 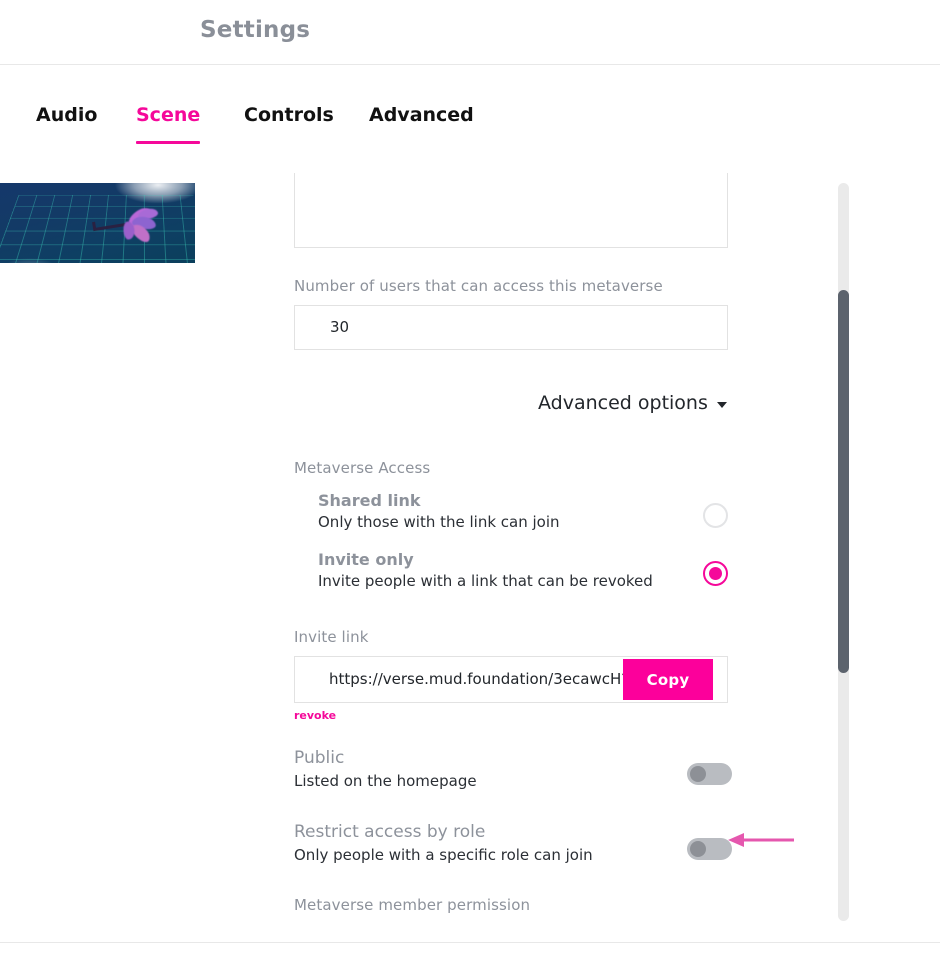 I want to click on tab-audio: Audio, so click(x=66, y=120).